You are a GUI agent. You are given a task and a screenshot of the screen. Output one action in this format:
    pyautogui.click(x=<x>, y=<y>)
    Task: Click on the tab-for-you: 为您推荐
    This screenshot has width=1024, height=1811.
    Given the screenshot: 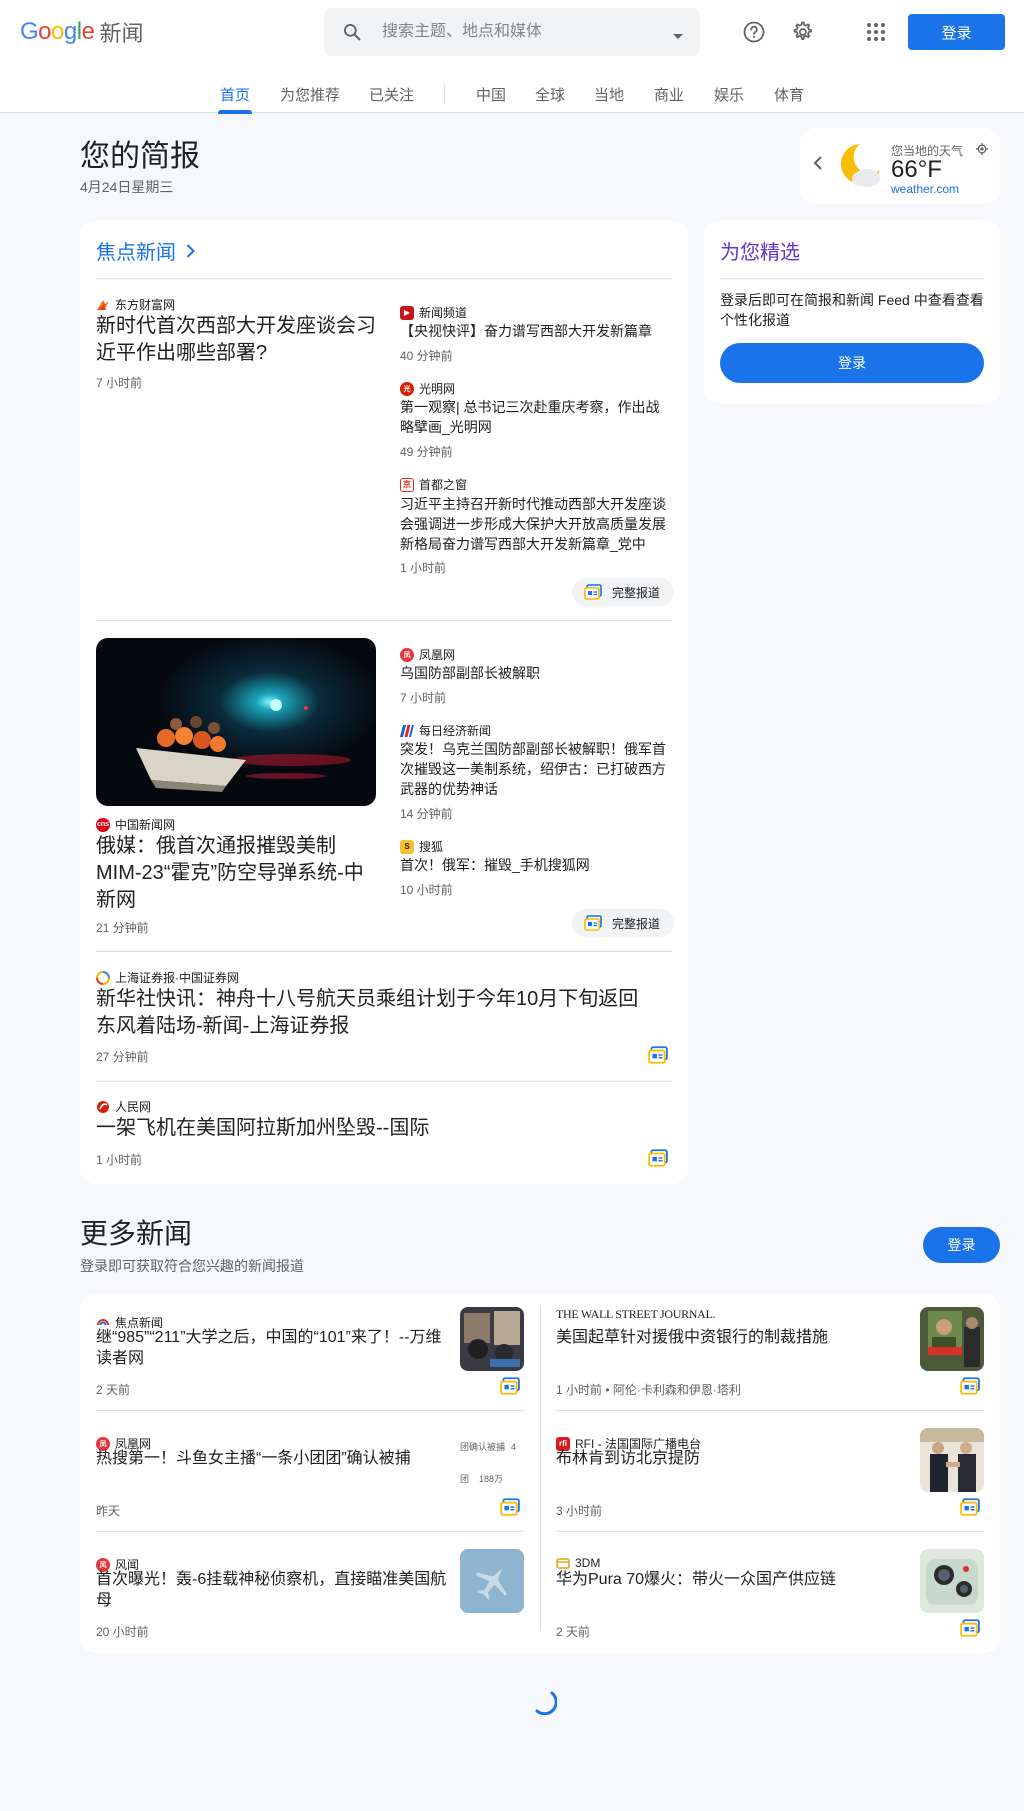 What is the action you would take?
    pyautogui.click(x=310, y=98)
    